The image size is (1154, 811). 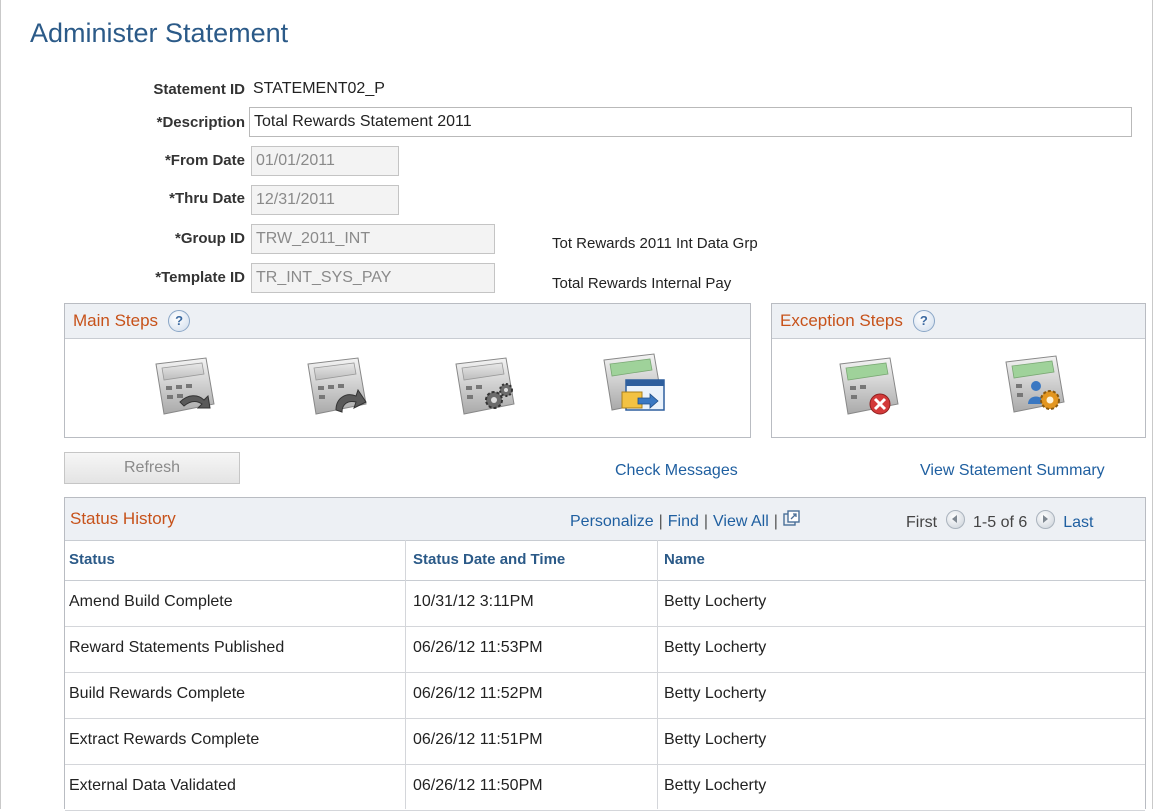 What do you see at coordinates (92, 559) in the screenshot?
I see `column-header-status: Status` at bounding box center [92, 559].